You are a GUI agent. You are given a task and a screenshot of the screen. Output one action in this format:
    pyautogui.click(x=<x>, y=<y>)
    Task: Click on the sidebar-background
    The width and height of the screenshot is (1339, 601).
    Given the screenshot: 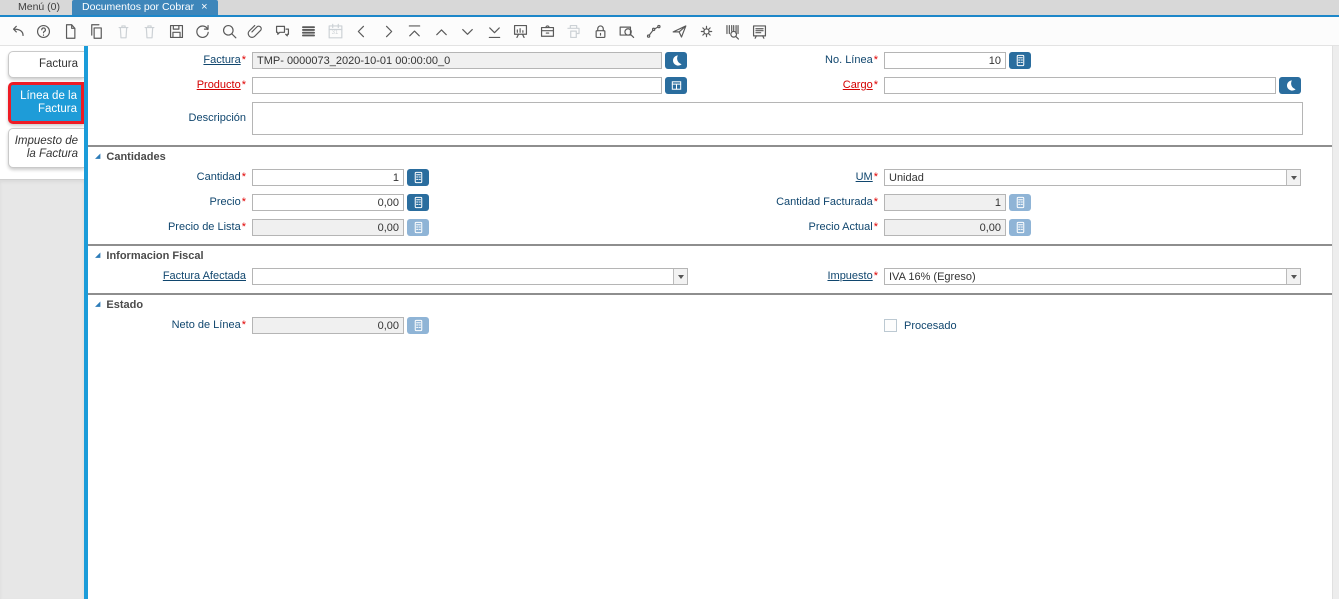 What is the action you would take?
    pyautogui.click(x=42, y=389)
    